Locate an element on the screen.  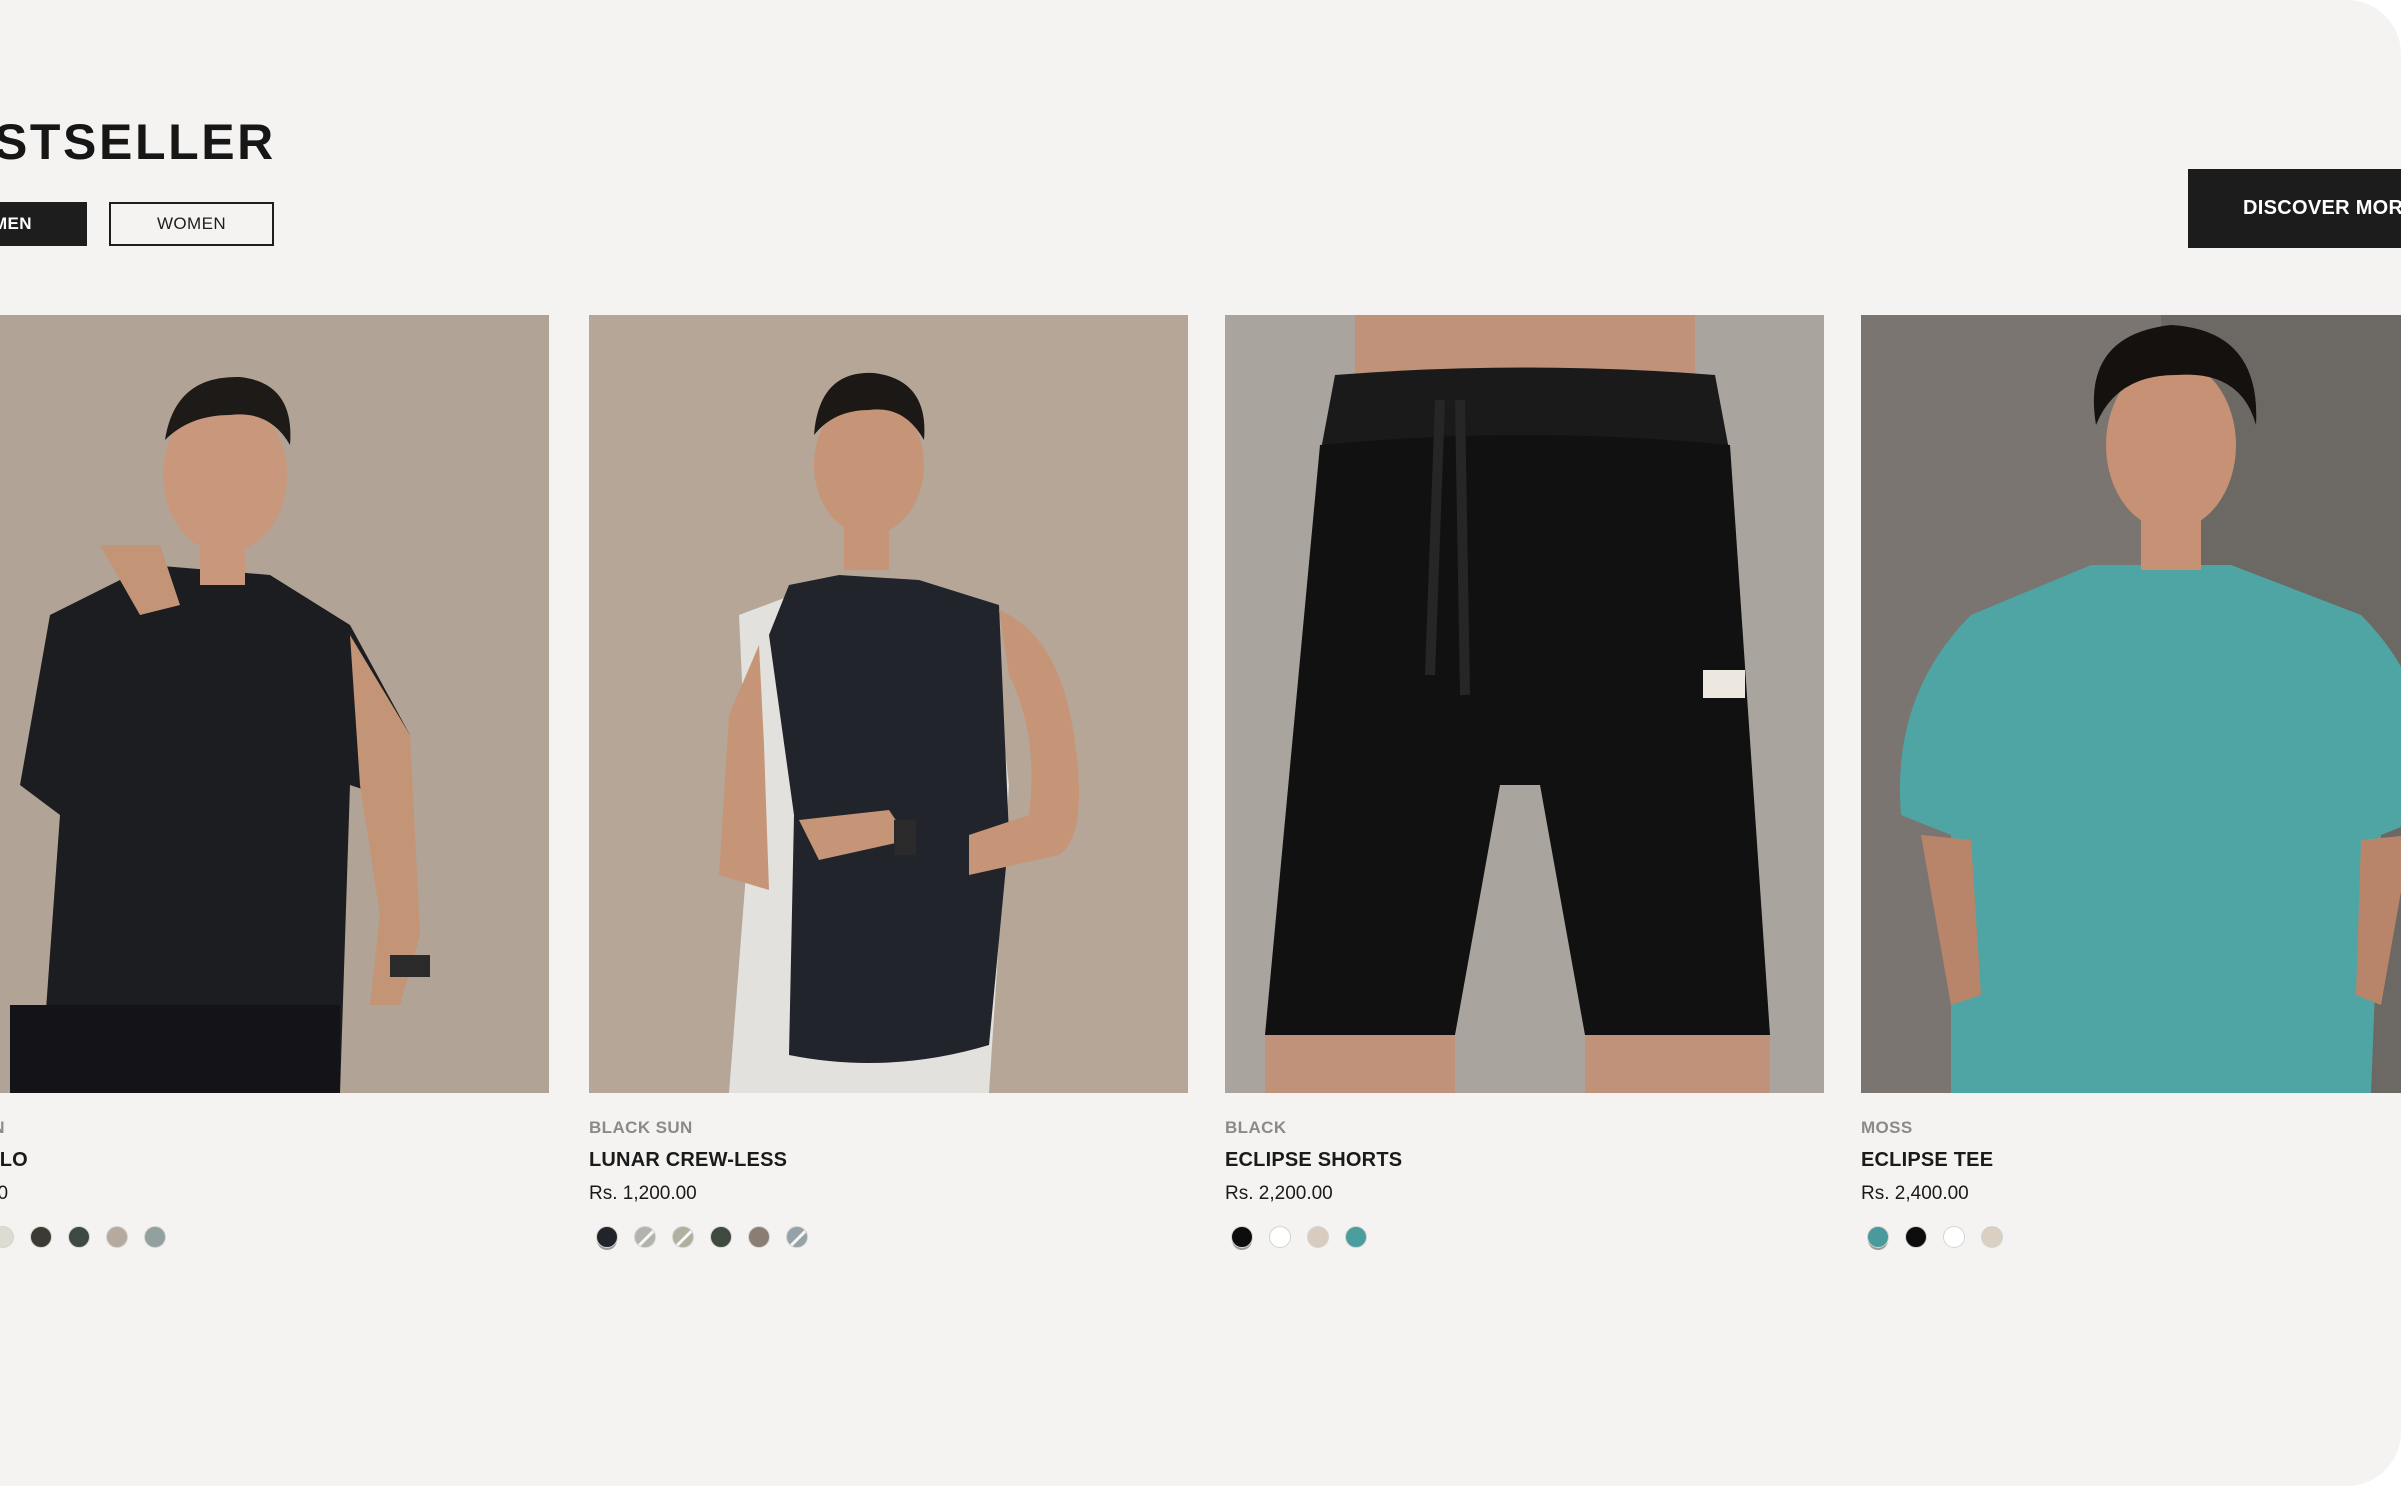
product-name: LUNAR CREW-LESS is located at coordinates (688, 1160).